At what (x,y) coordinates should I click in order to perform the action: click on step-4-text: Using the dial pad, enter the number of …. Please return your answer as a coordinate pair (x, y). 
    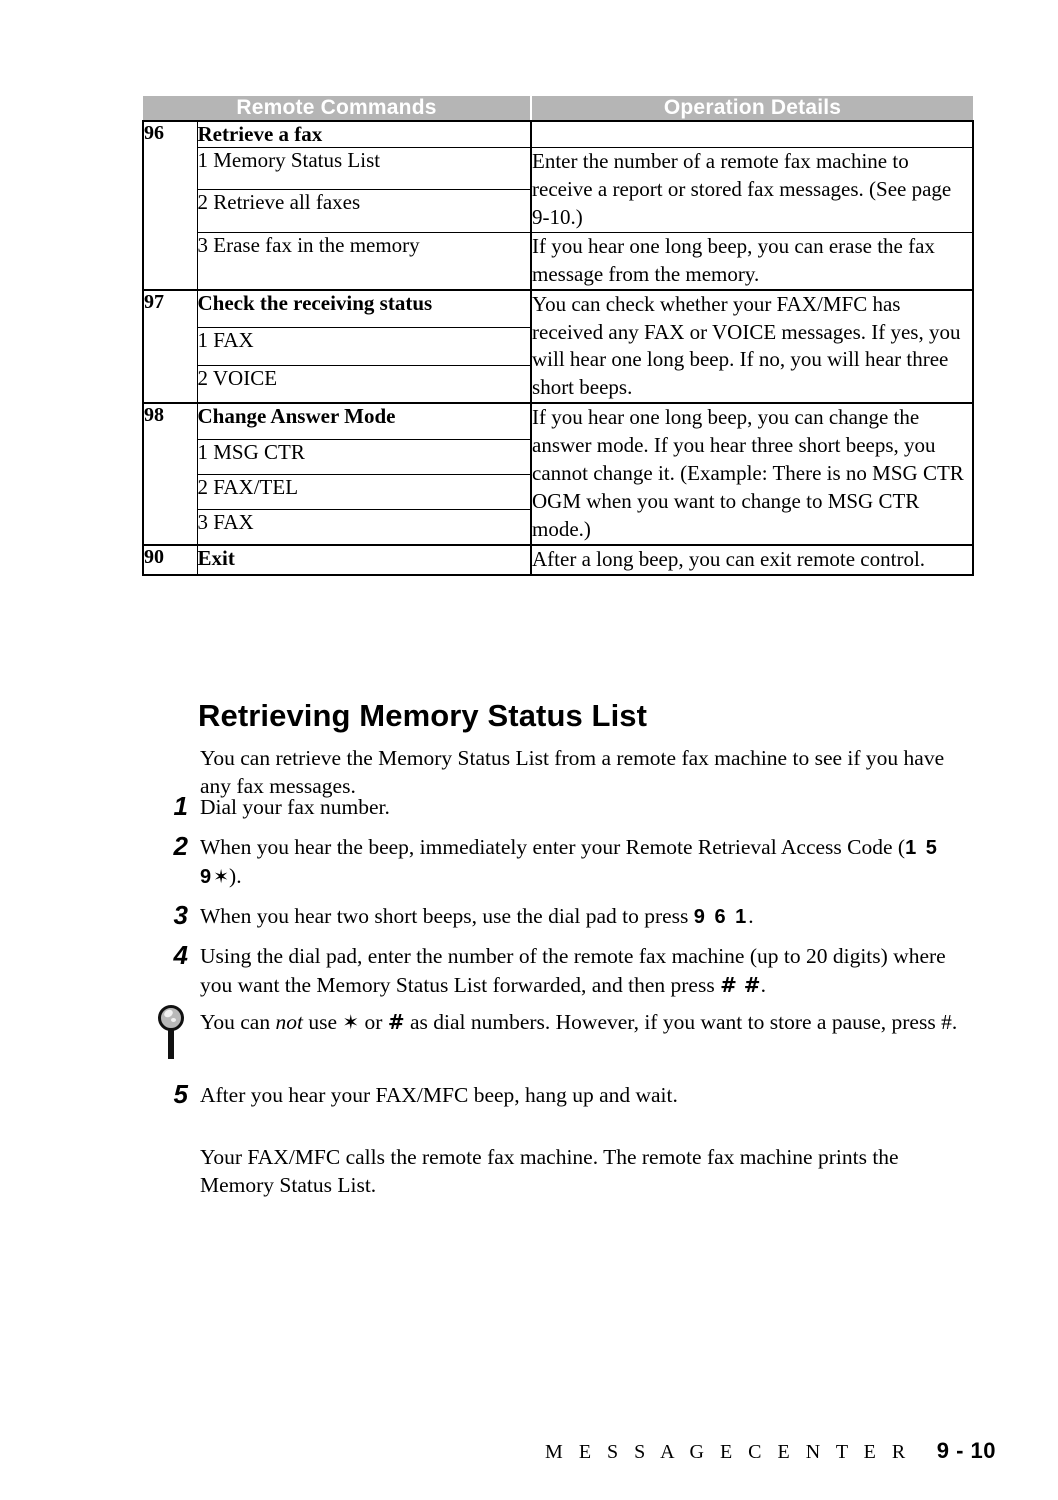
    Looking at the image, I should click on (586, 970).